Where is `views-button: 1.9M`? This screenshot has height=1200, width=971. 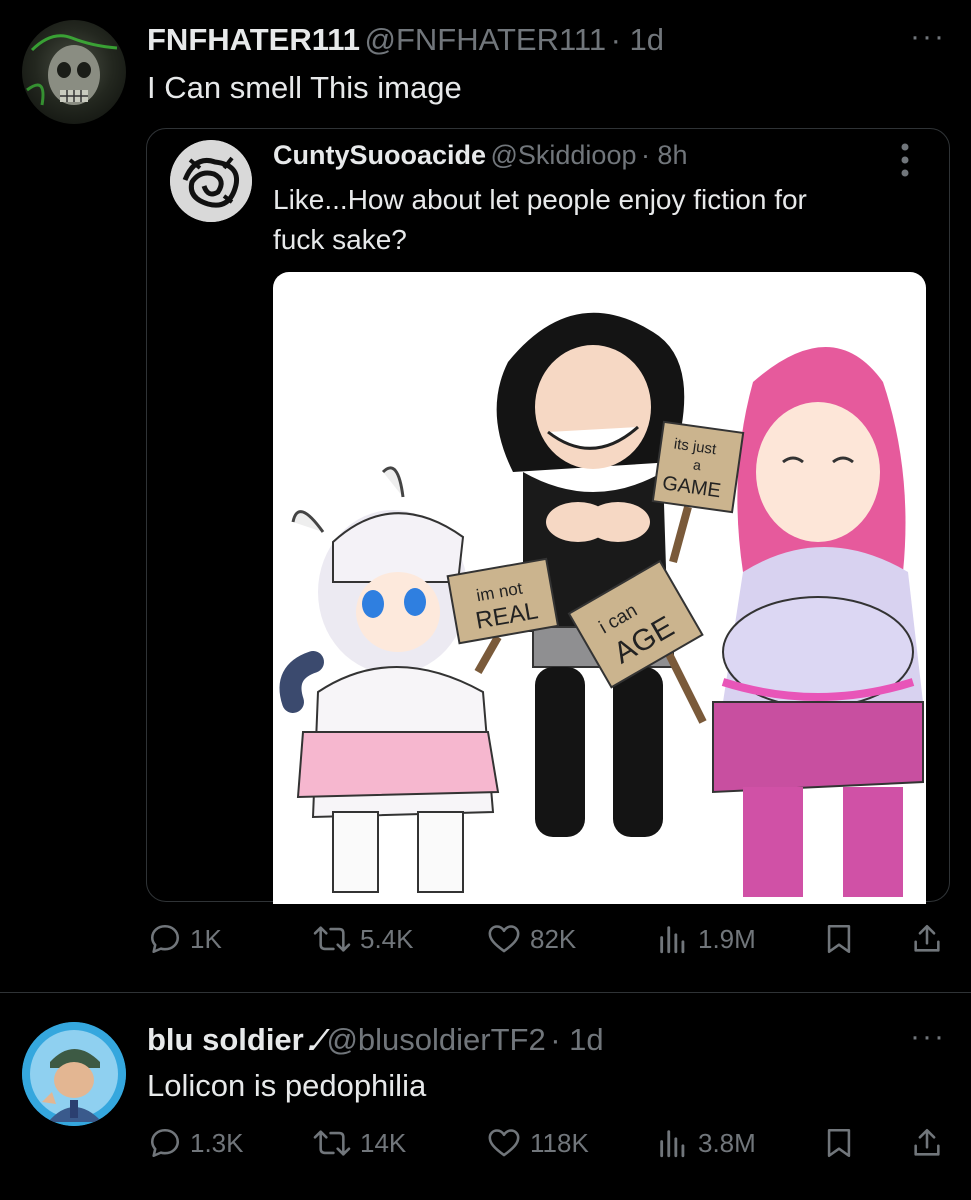
views-button: 1.9M is located at coordinates (706, 939).